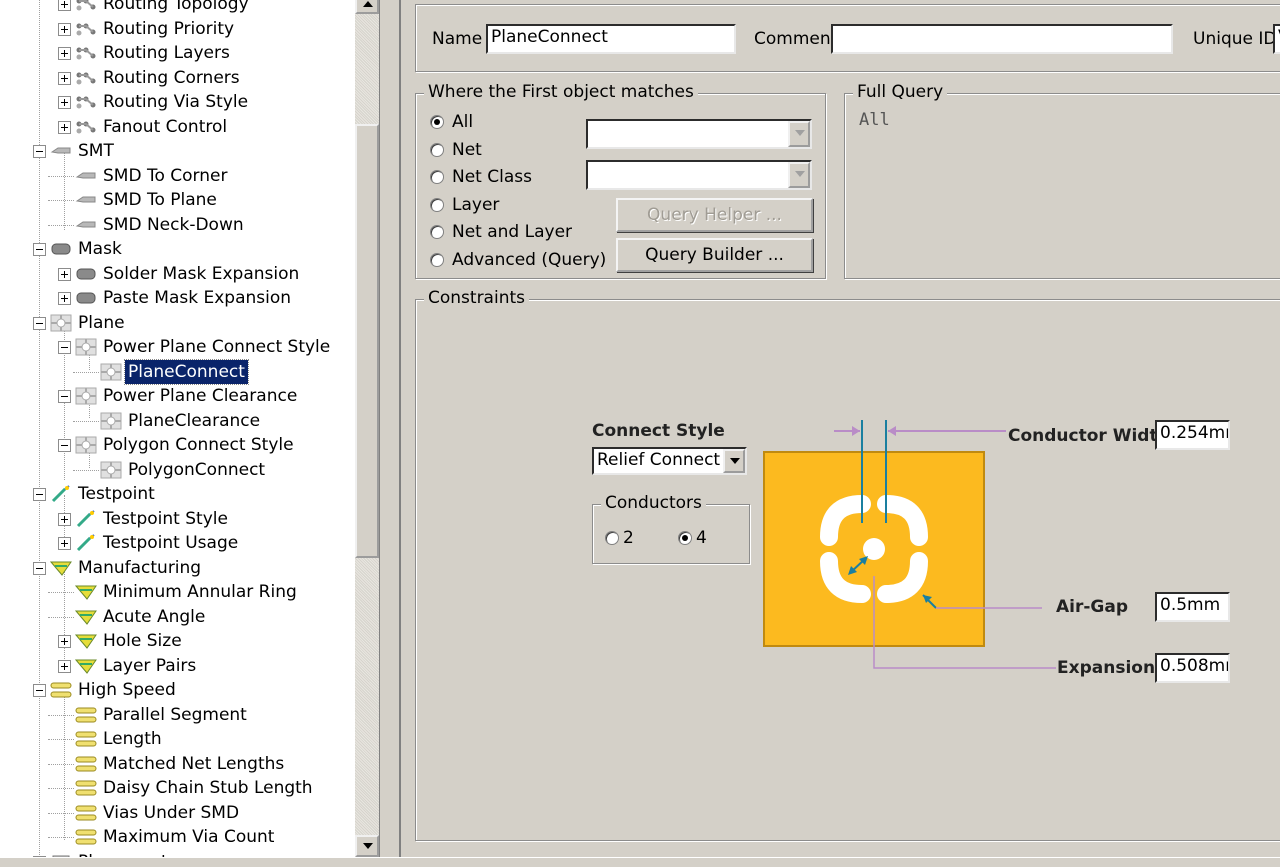  Describe the element at coordinates (176, 7) in the screenshot. I see `tree-item-label: Routing Topology` at that location.